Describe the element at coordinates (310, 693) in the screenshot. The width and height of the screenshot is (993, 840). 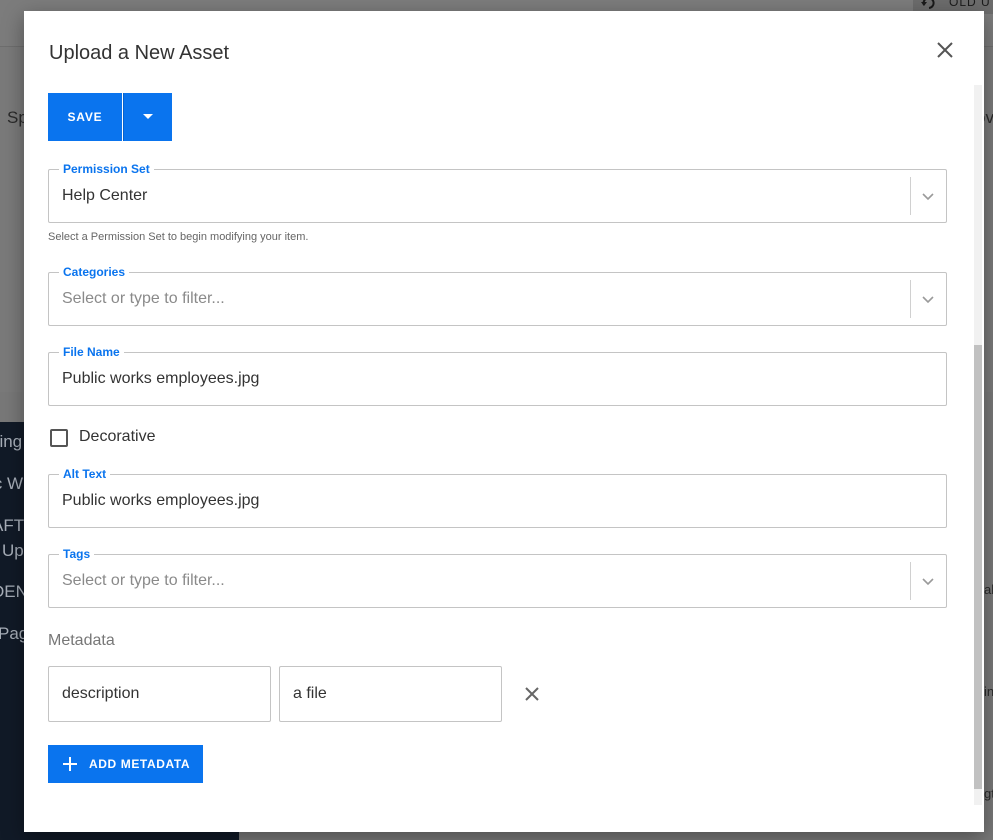
I see `metadata-value-value: a file` at that location.